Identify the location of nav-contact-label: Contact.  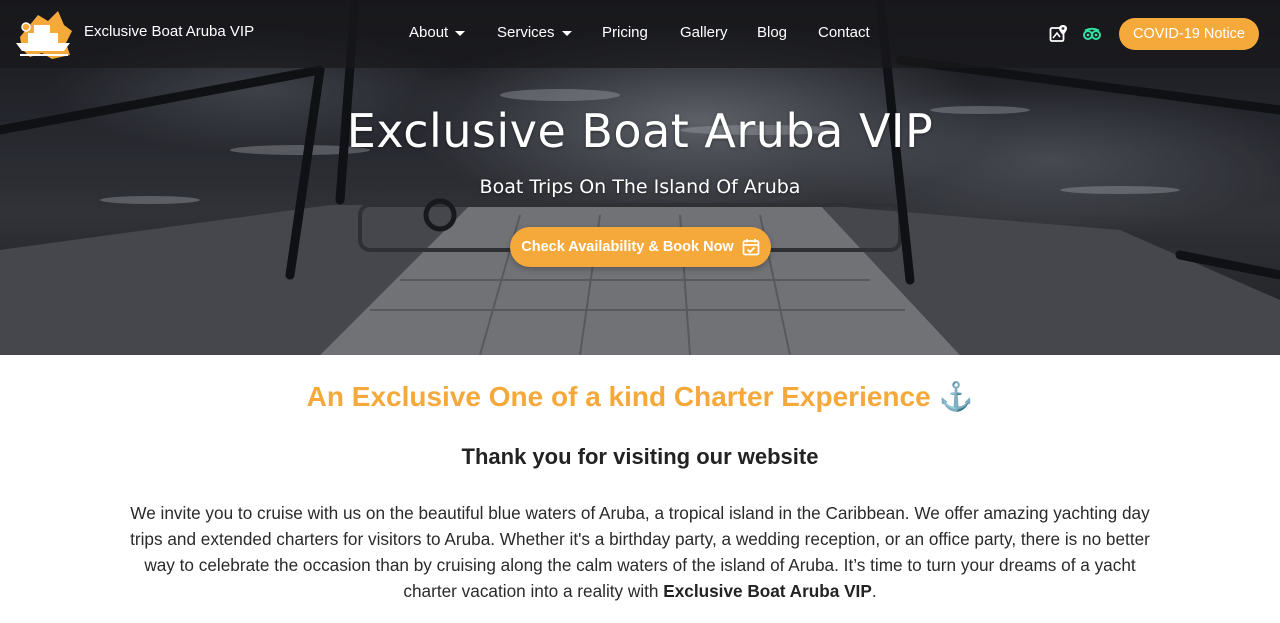
(844, 32).